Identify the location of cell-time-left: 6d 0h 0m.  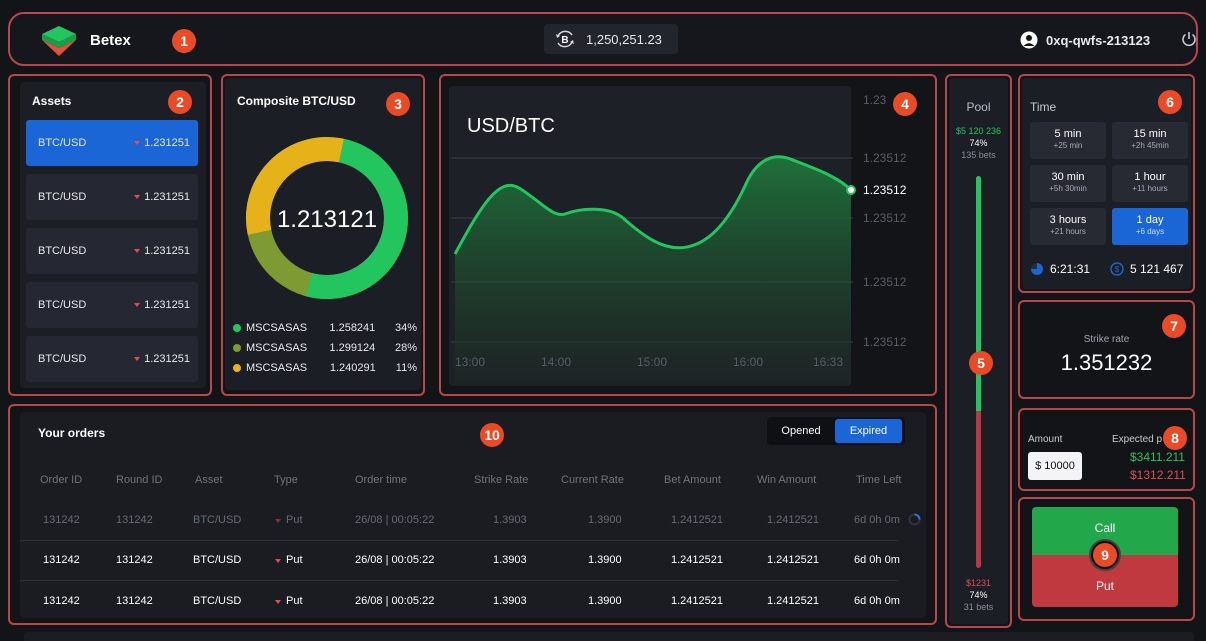
(877, 520).